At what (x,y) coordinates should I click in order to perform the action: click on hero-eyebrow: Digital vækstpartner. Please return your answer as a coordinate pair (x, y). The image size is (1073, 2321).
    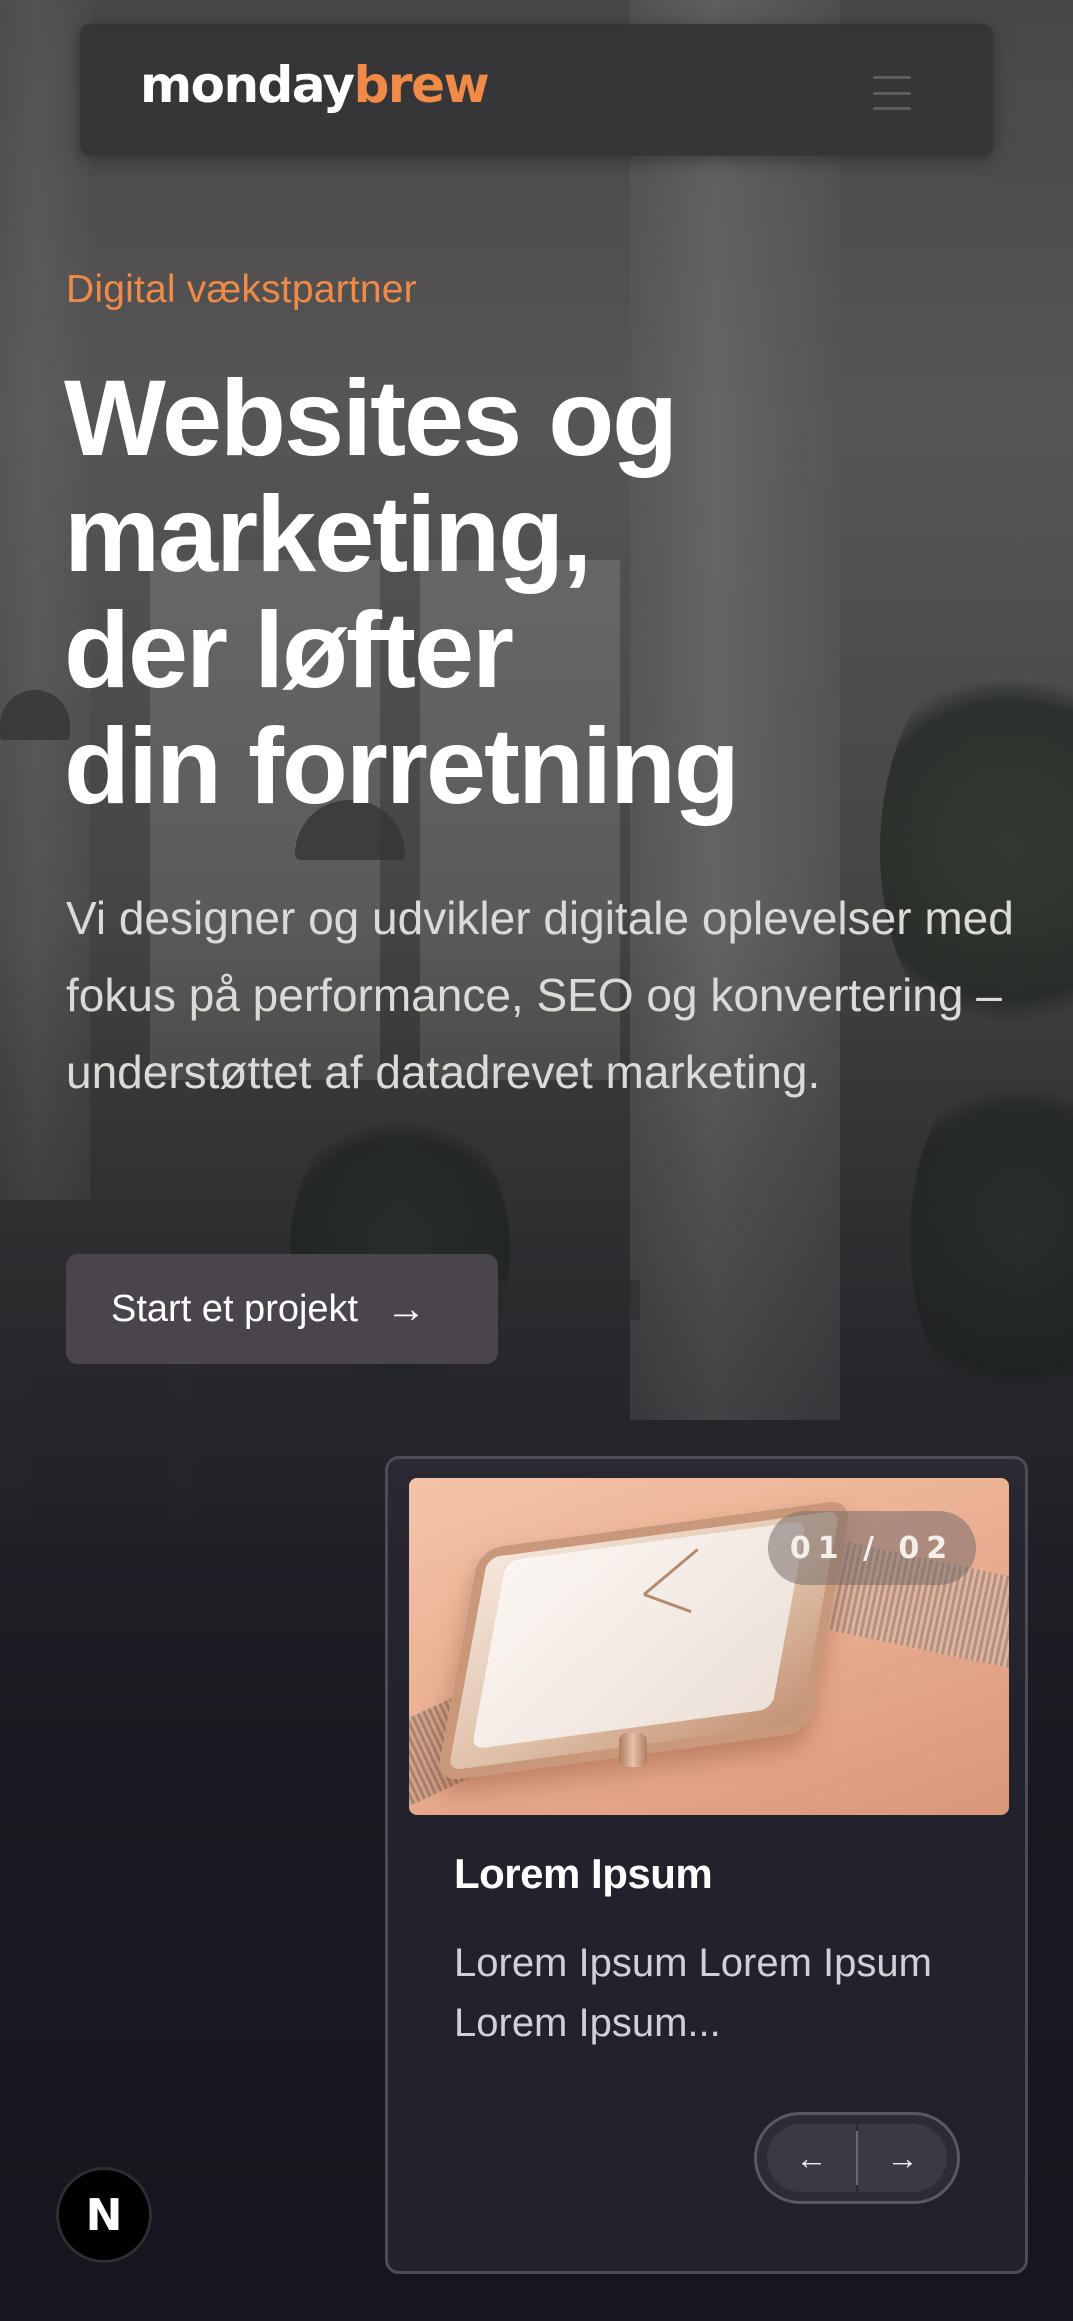
    Looking at the image, I should click on (241, 289).